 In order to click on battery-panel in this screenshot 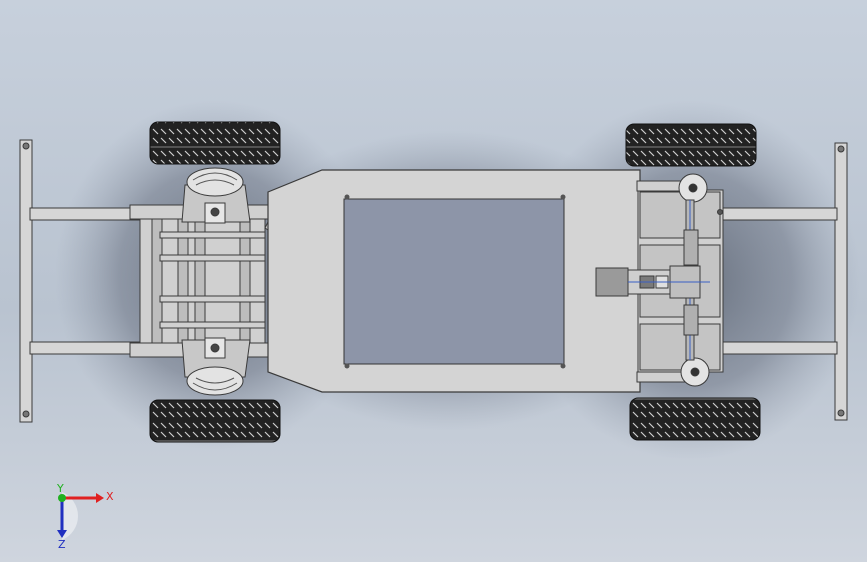, I will do `click(454, 281)`.